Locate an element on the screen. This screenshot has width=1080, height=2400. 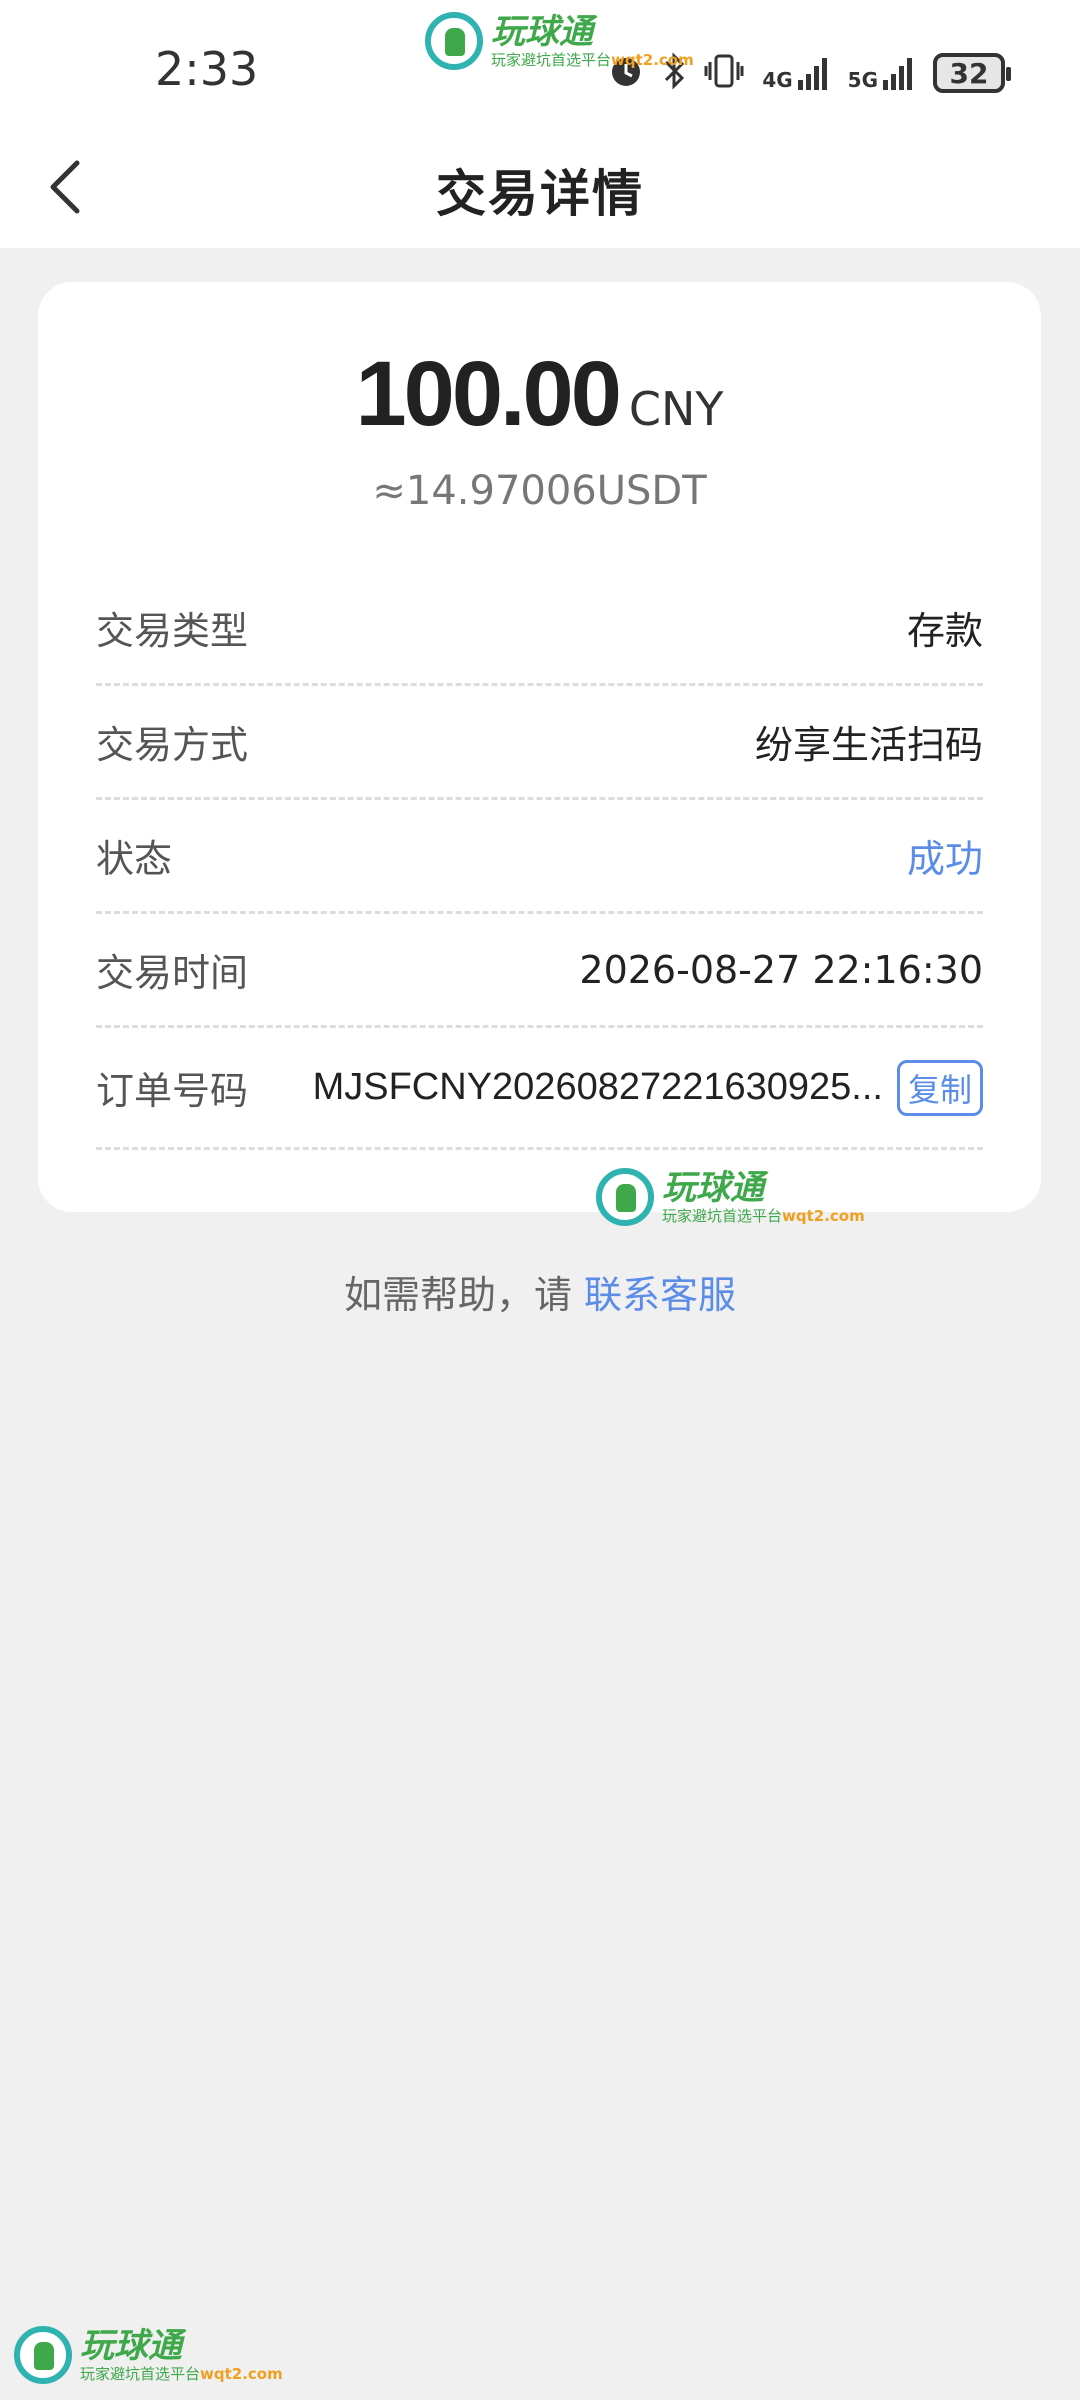
order-value-group: MJSFCNY20260827221630925... 复制 is located at coordinates (635, 1087).